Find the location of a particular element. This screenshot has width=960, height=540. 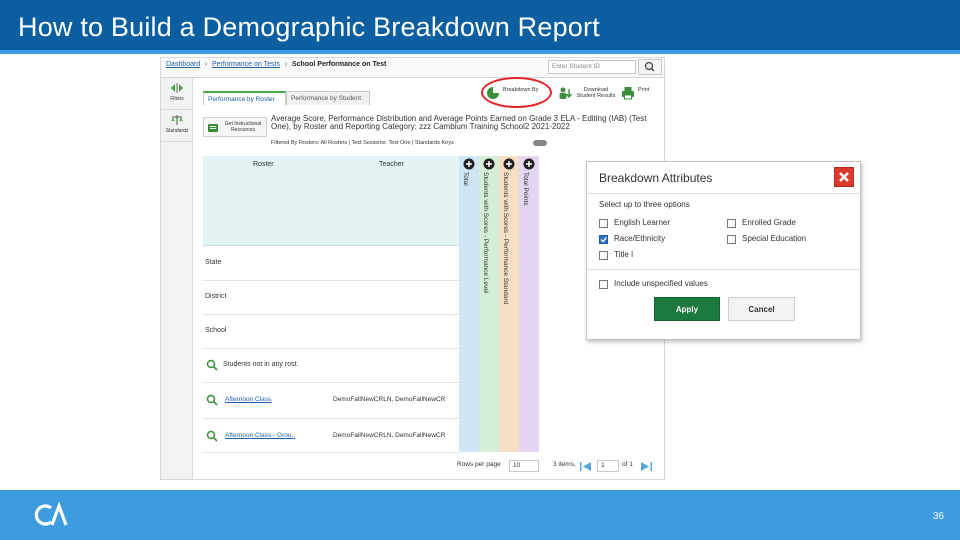

option-label: Title I is located at coordinates (624, 254).